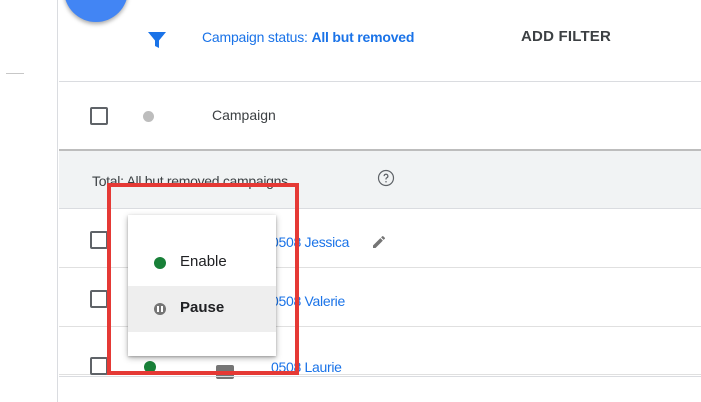 This screenshot has width=701, height=402. I want to click on campaign-status-filter-chip: Campaign status: All but removed, so click(308, 37).